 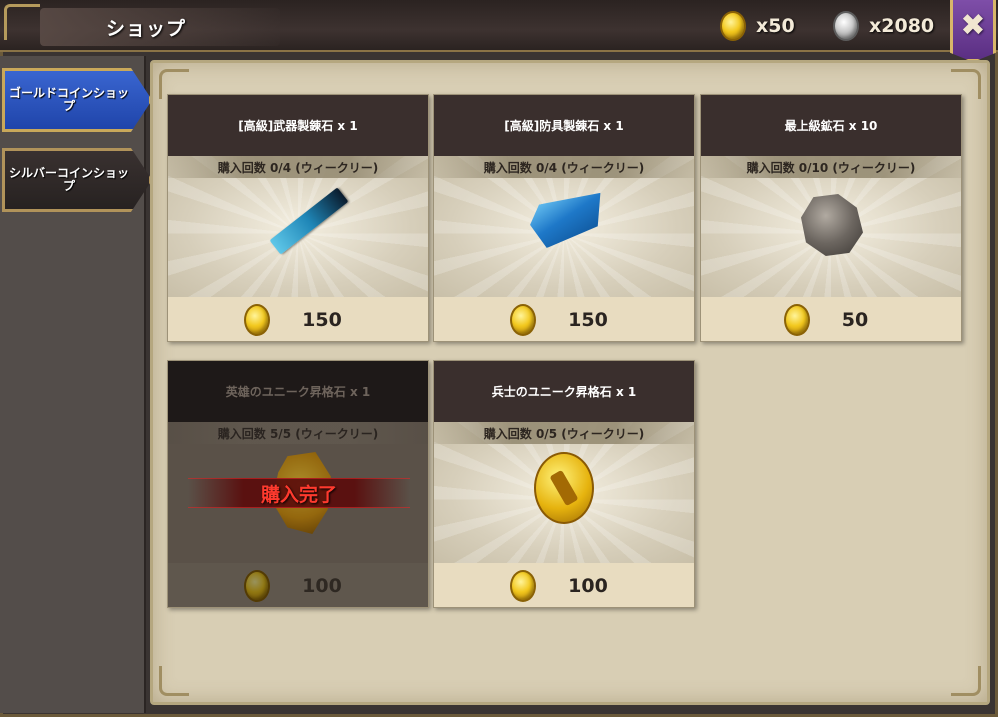 I want to click on silver-coin-icon, so click(x=846, y=26).